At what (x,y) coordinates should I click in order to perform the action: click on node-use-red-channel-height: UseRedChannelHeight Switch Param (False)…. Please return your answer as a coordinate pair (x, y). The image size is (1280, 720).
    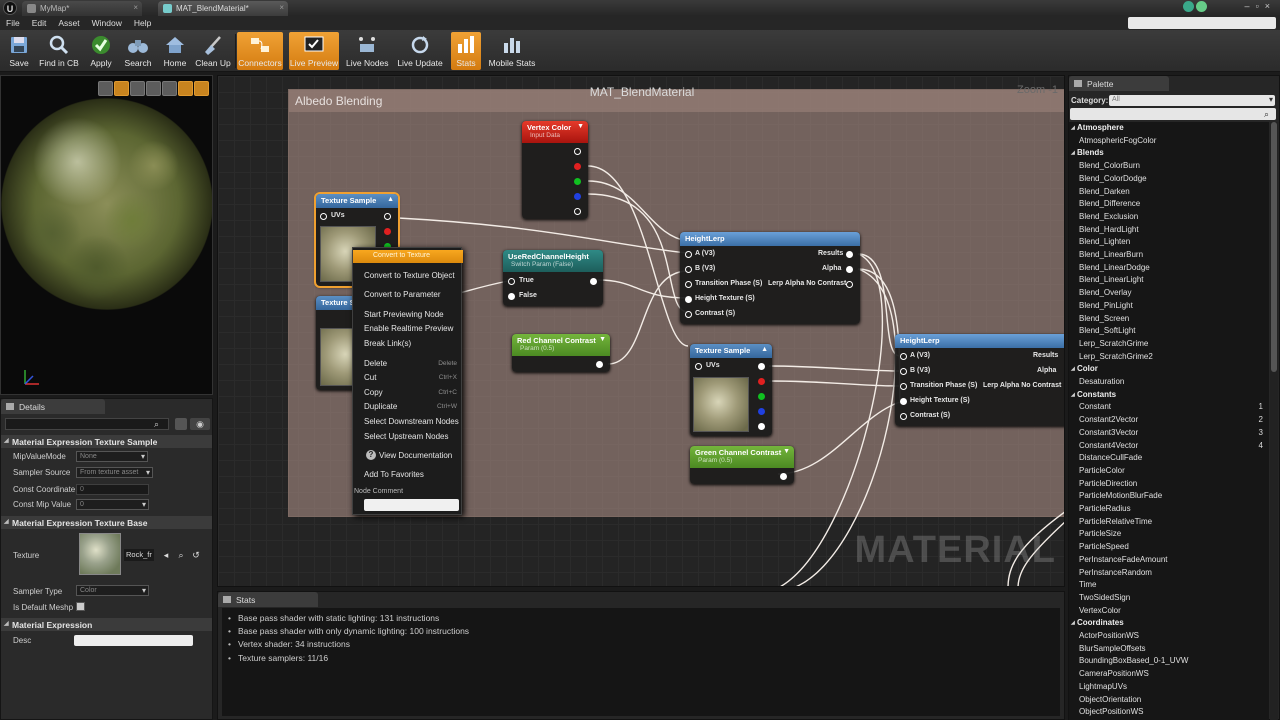
    Looking at the image, I should click on (553, 278).